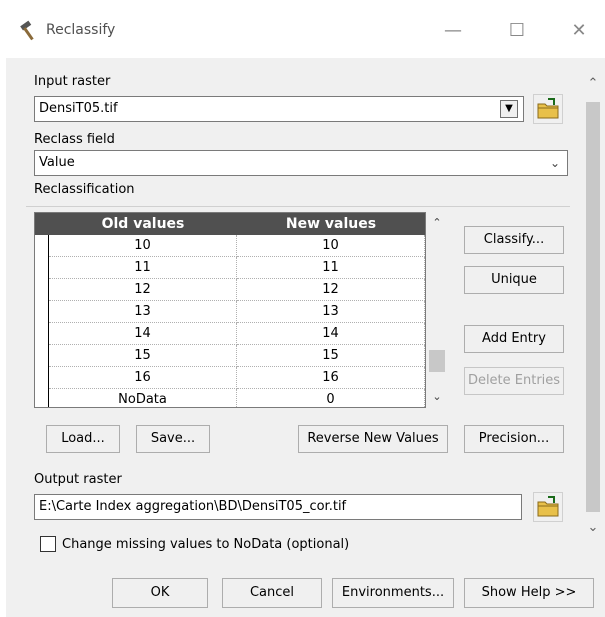  Describe the element at coordinates (305, 29) in the screenshot. I see `title-bar: Reclassify — ☐ ✕` at that location.